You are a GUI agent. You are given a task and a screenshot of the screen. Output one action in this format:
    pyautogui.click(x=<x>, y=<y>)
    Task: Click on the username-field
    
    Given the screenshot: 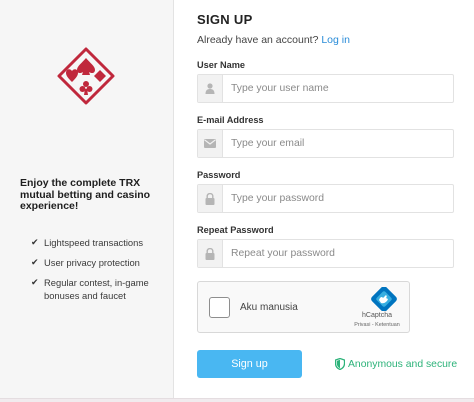 What is the action you would take?
    pyautogui.click(x=325, y=88)
    